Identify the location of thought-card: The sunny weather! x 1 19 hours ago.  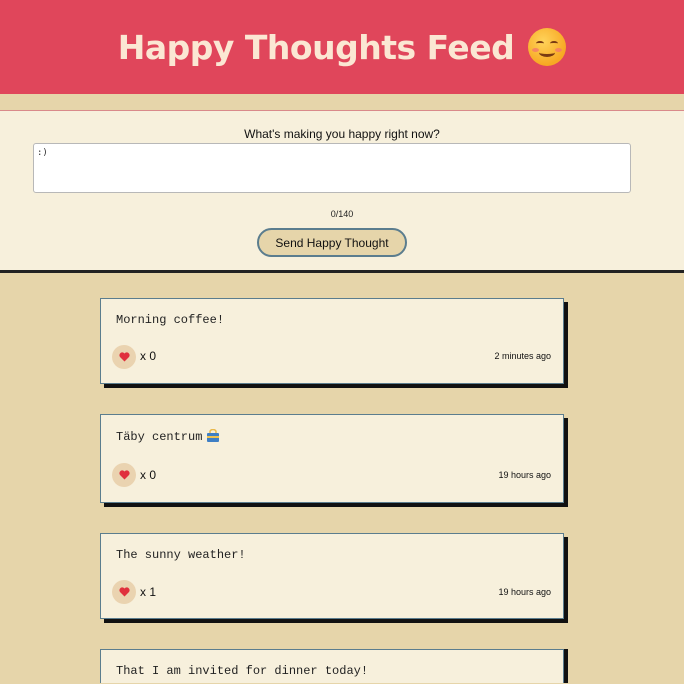
(332, 576).